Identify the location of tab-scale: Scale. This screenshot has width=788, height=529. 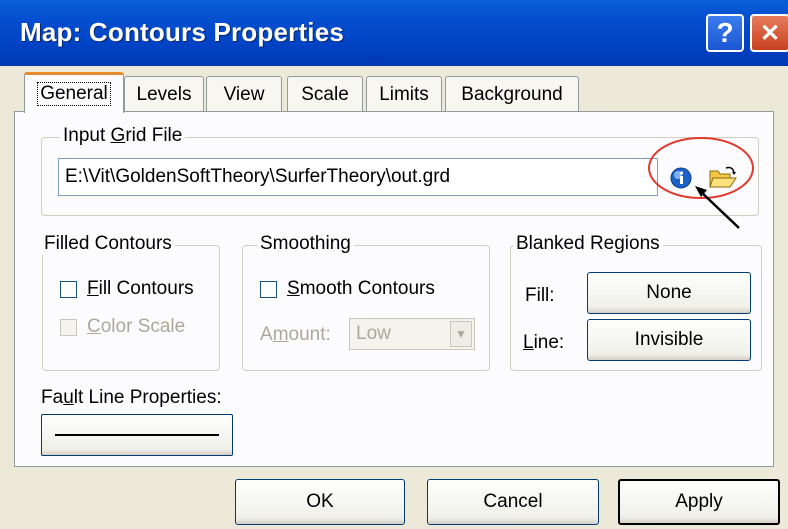
(325, 94).